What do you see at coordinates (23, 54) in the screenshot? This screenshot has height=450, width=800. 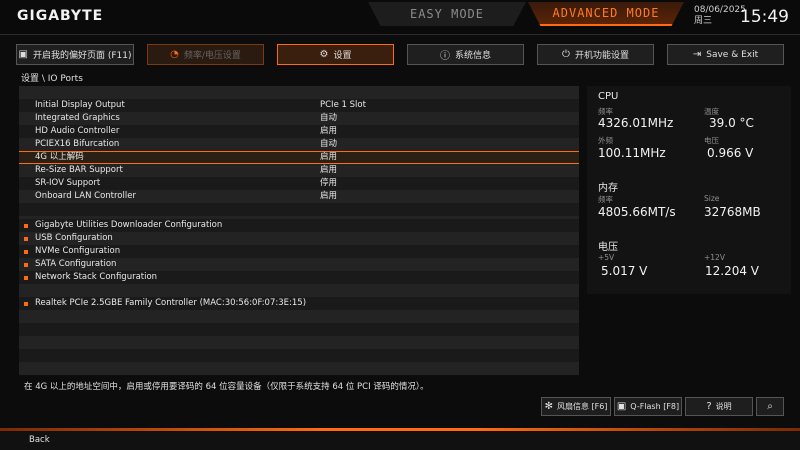 I see `favorite-icon: ▣` at bounding box center [23, 54].